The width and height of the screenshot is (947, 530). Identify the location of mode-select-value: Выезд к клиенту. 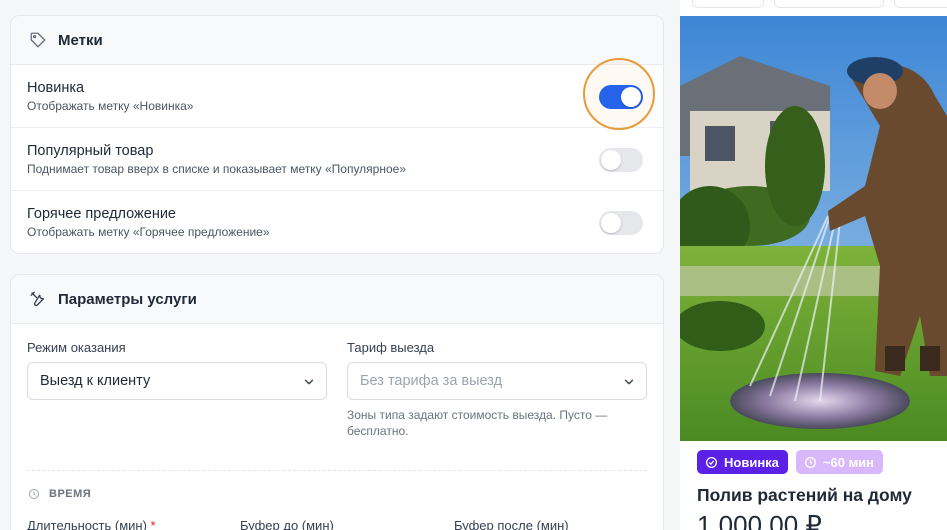
(95, 381).